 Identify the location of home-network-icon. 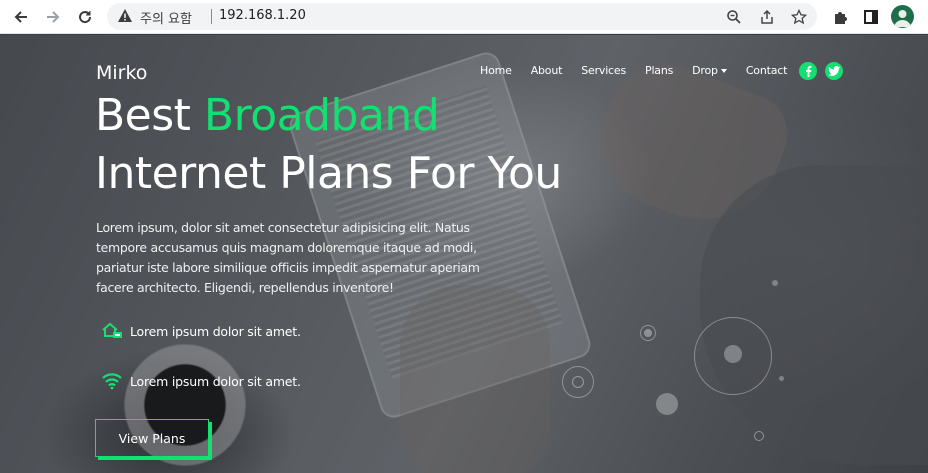
(112, 331).